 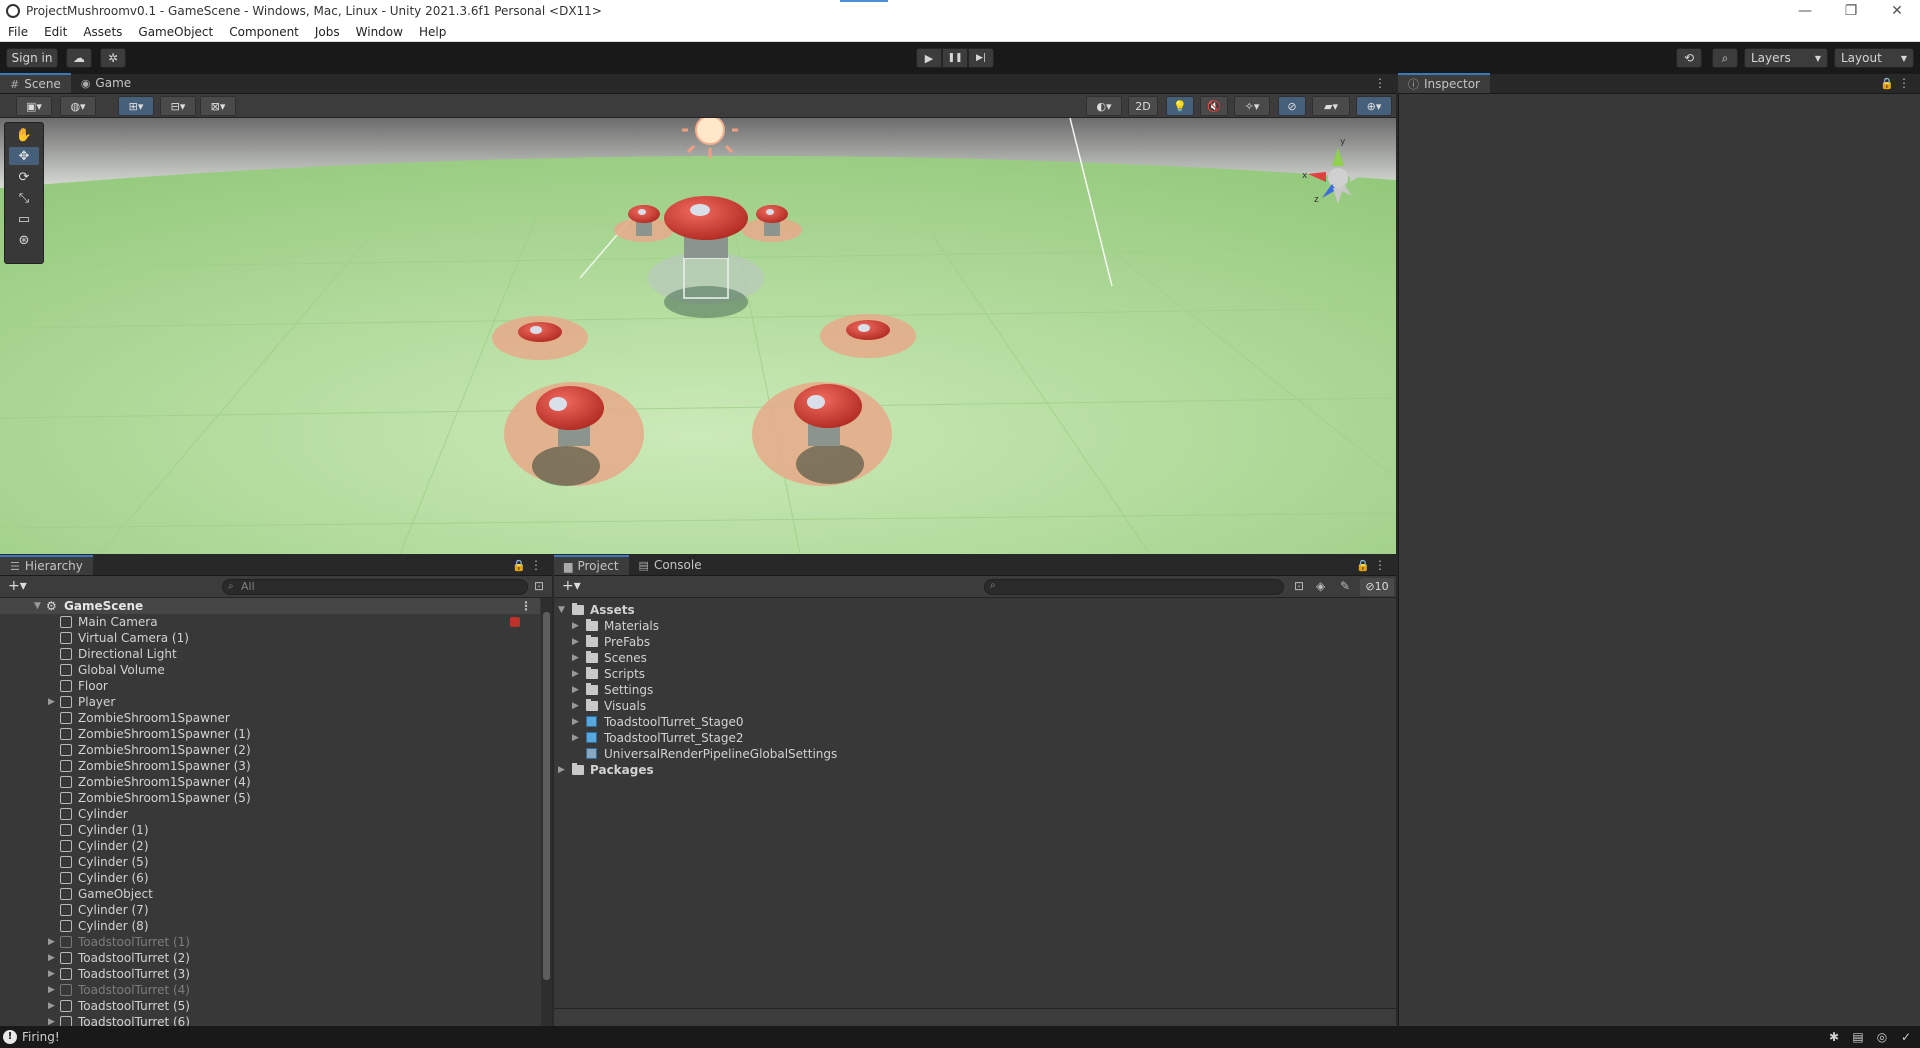 What do you see at coordinates (24, 198) in the screenshot?
I see `scale-tool-icon: ⤡` at bounding box center [24, 198].